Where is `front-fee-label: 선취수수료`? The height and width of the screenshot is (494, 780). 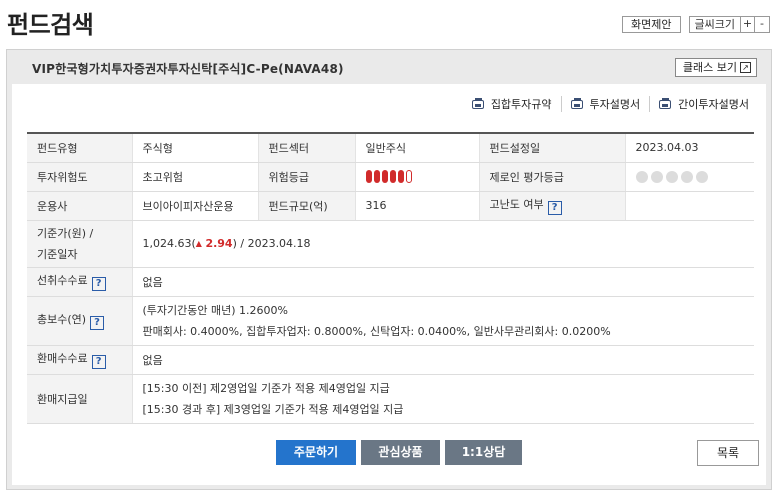 front-fee-label: 선취수수료 is located at coordinates (62, 280).